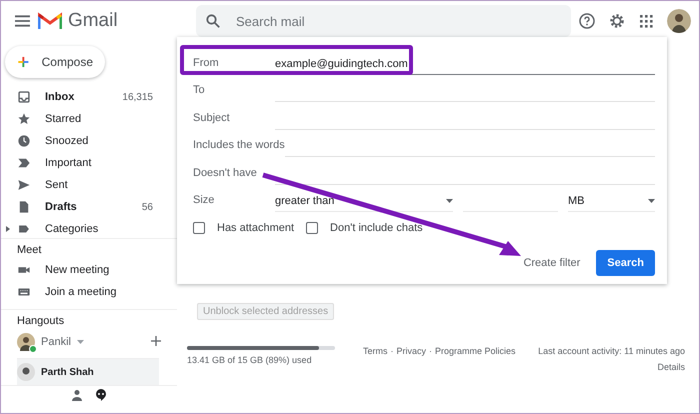  What do you see at coordinates (671, 367) in the screenshot?
I see `details-link: Details` at bounding box center [671, 367].